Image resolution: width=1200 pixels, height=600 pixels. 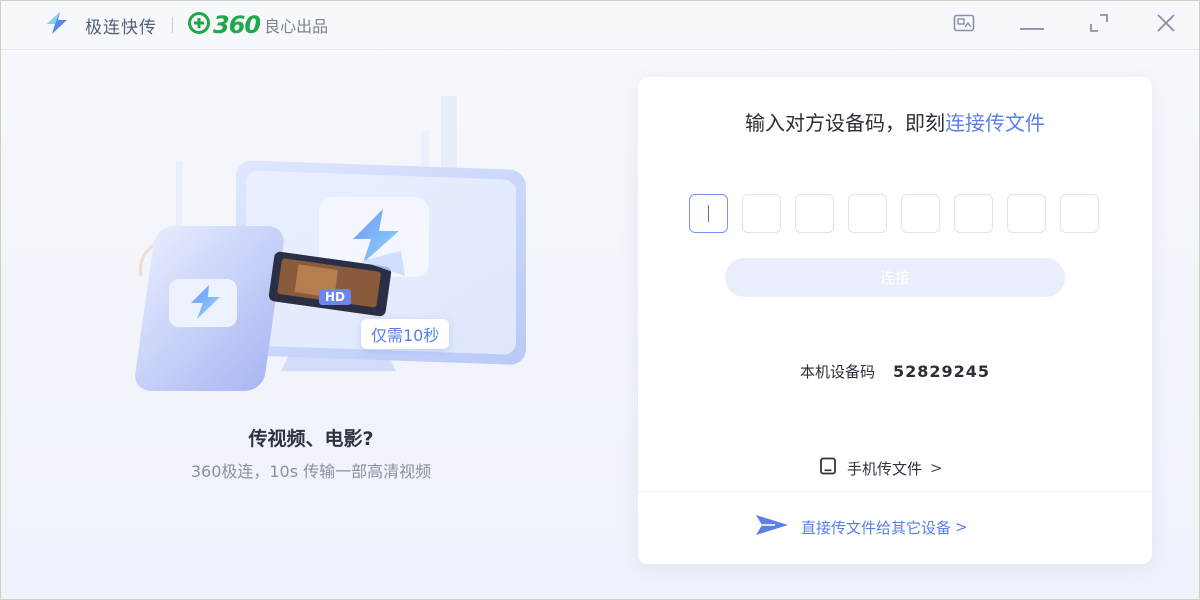 I want to click on local-code-label: 本机设备码, so click(x=837, y=372).